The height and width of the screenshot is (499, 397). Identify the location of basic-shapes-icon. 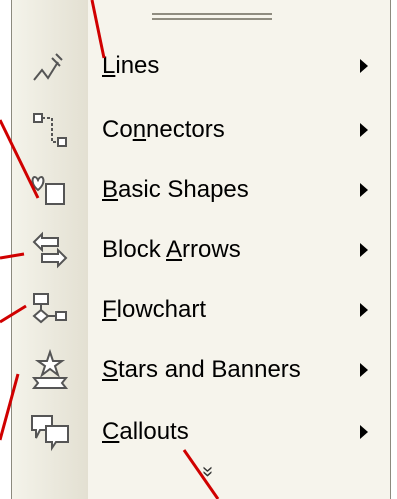
(50, 190).